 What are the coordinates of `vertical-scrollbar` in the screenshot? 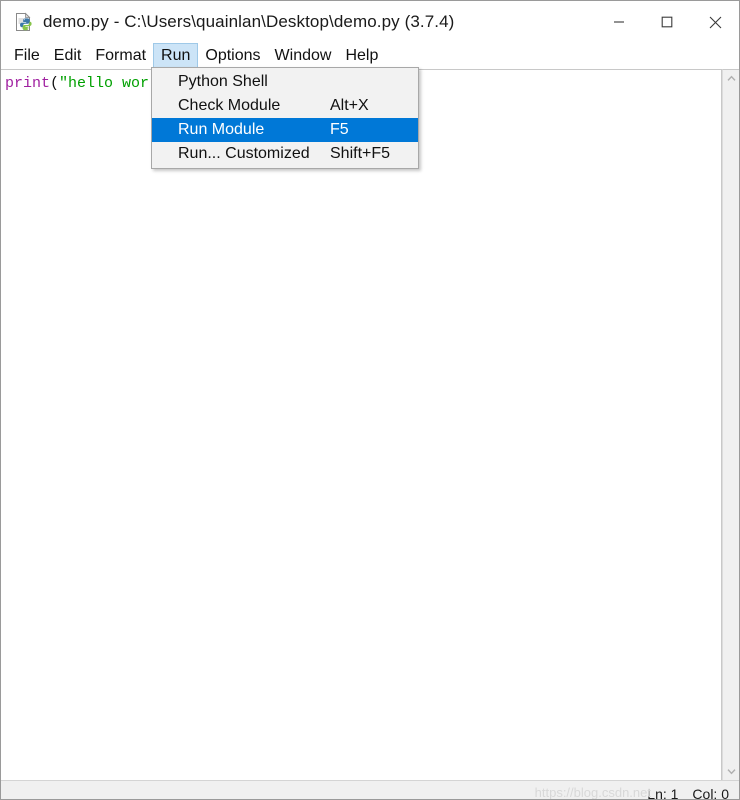 It's located at (730, 424).